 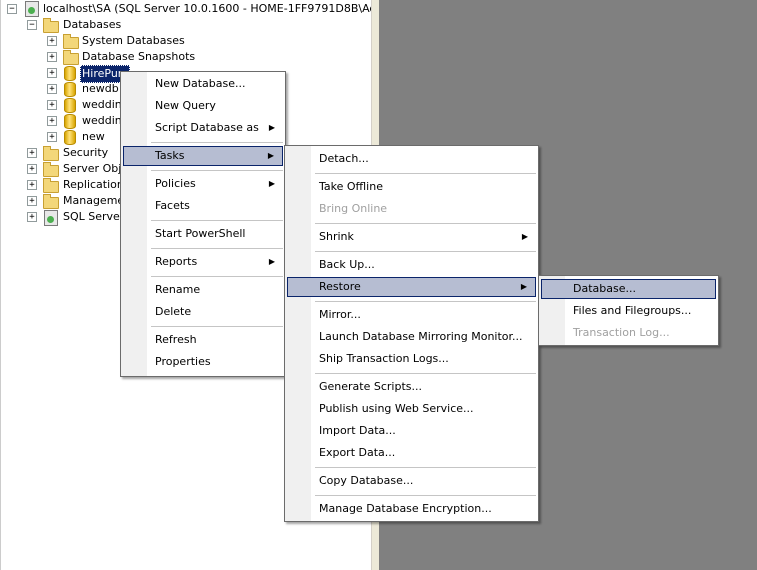 I want to click on menu-item-label: Start PowerShell, so click(x=200, y=233).